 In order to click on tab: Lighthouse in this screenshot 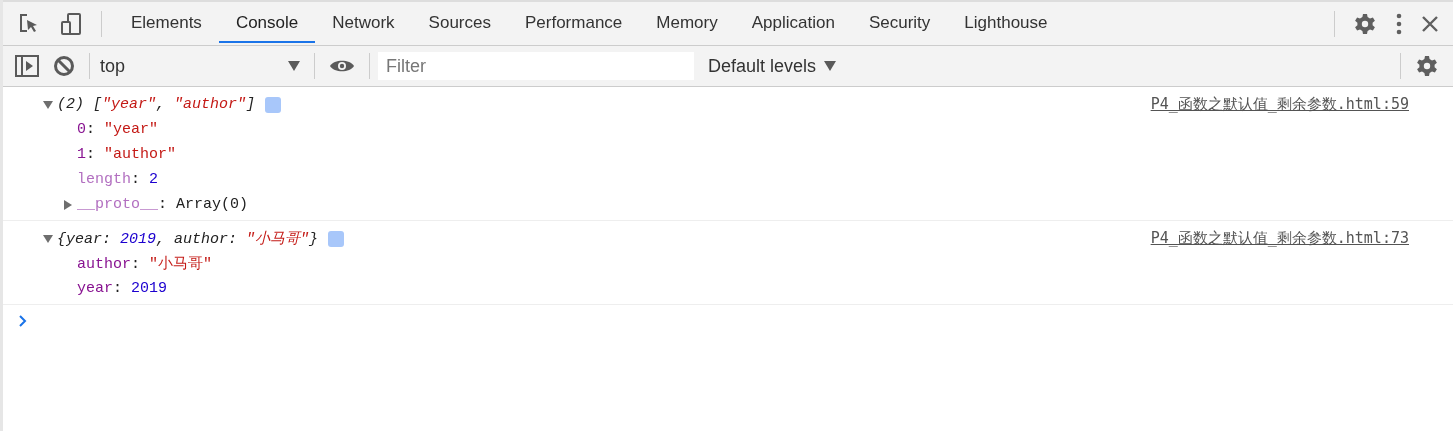, I will do `click(1006, 22)`.